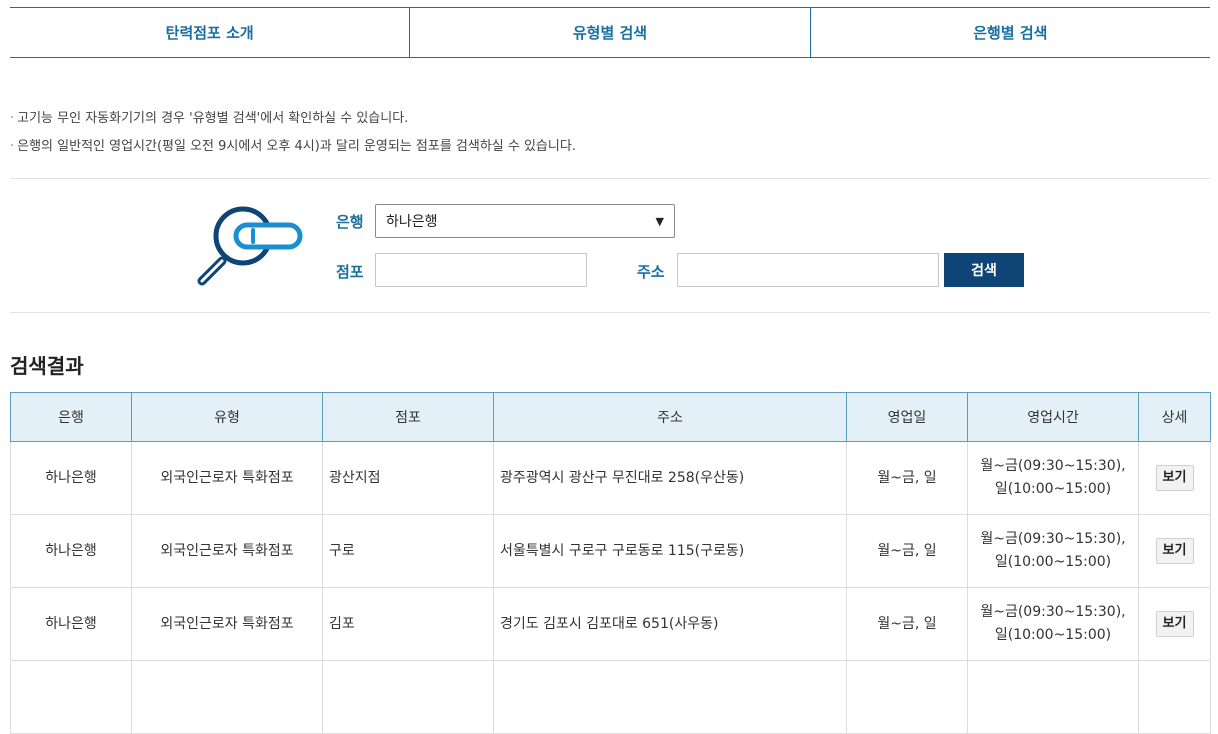 The width and height of the screenshot is (1218, 734). Describe the element at coordinates (350, 272) in the screenshot. I see `branch-label: 점포` at that location.